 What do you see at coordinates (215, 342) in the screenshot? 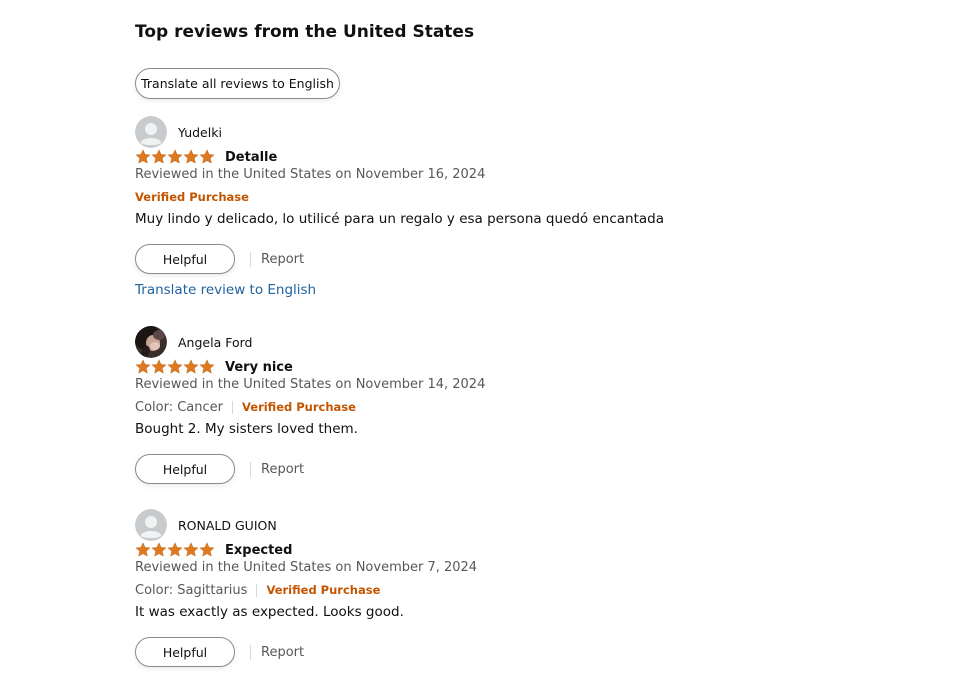
I see `reviewer-name: Angela Ford` at bounding box center [215, 342].